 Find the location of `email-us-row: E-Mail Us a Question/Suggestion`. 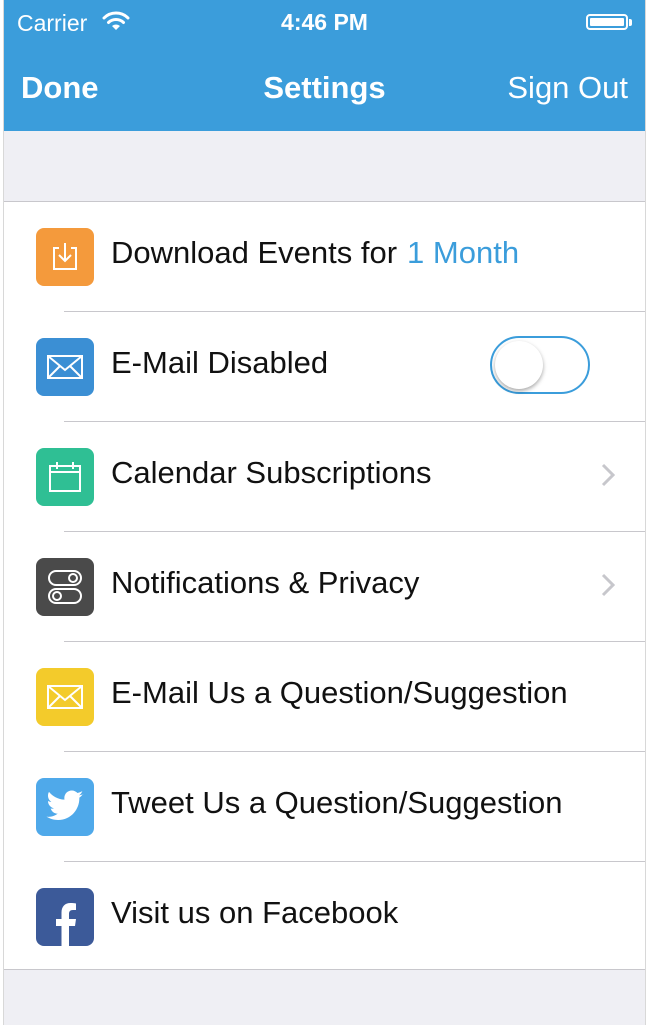

email-us-row: E-Mail Us a Question/Suggestion is located at coordinates (324, 697).